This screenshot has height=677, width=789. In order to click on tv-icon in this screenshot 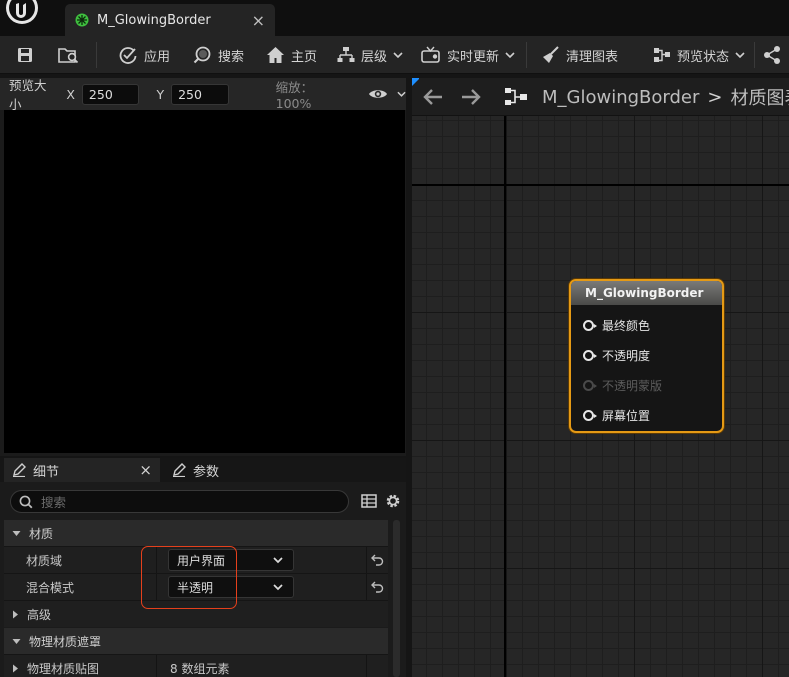, I will do `click(431, 55)`.